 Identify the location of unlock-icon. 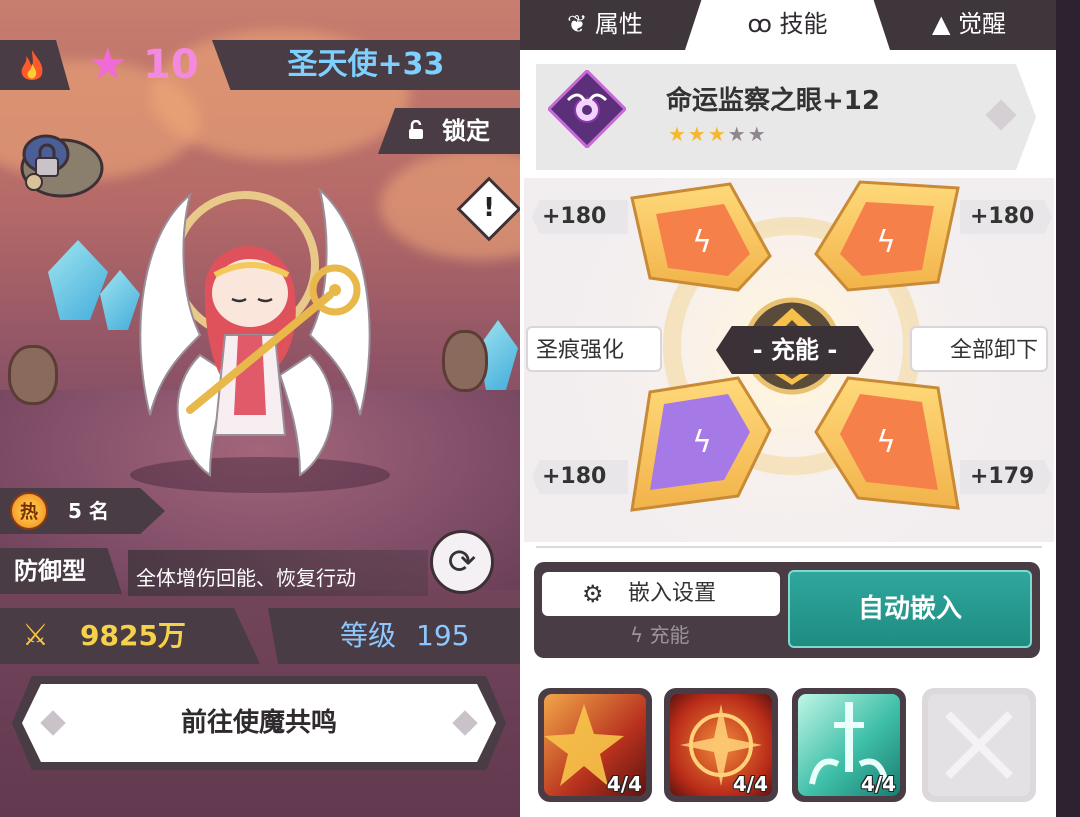
(416, 129).